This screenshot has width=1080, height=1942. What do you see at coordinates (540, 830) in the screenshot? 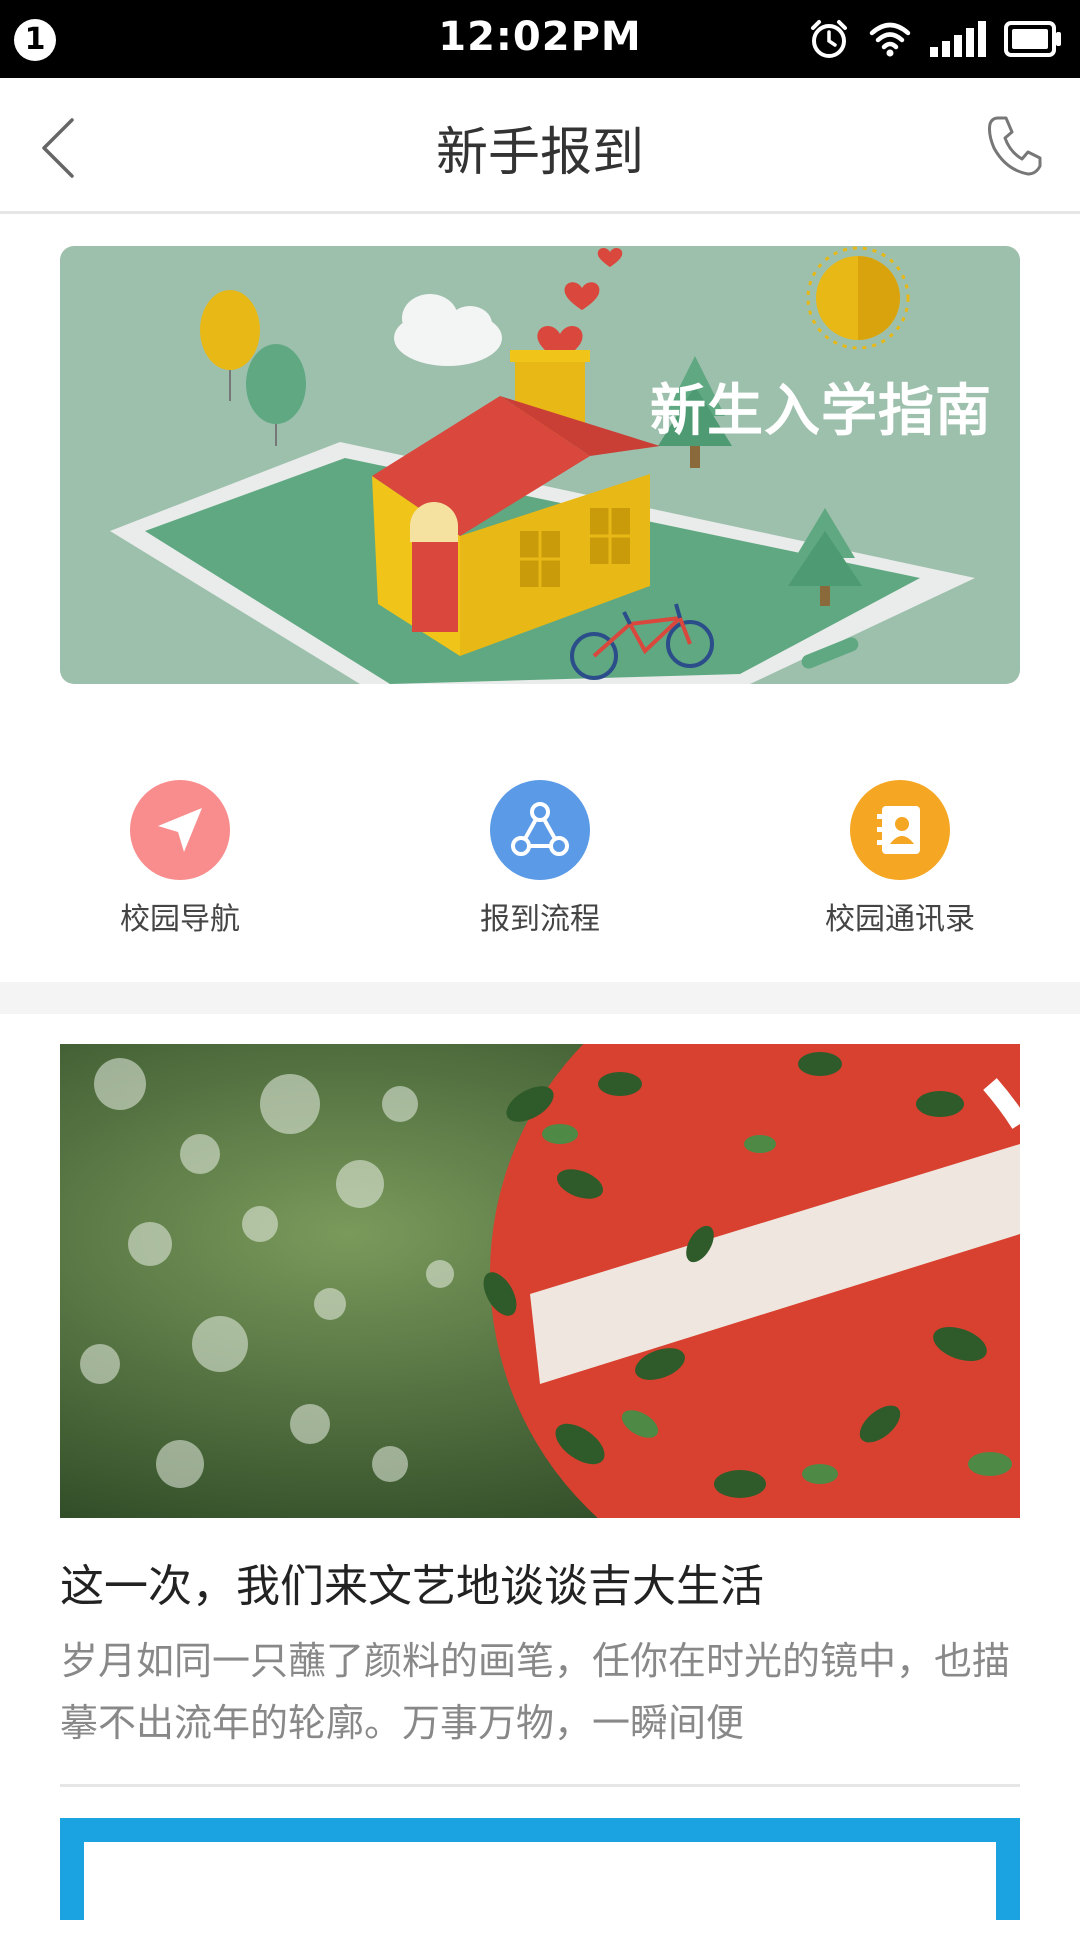
I see `flow-nodes-icon` at bounding box center [540, 830].